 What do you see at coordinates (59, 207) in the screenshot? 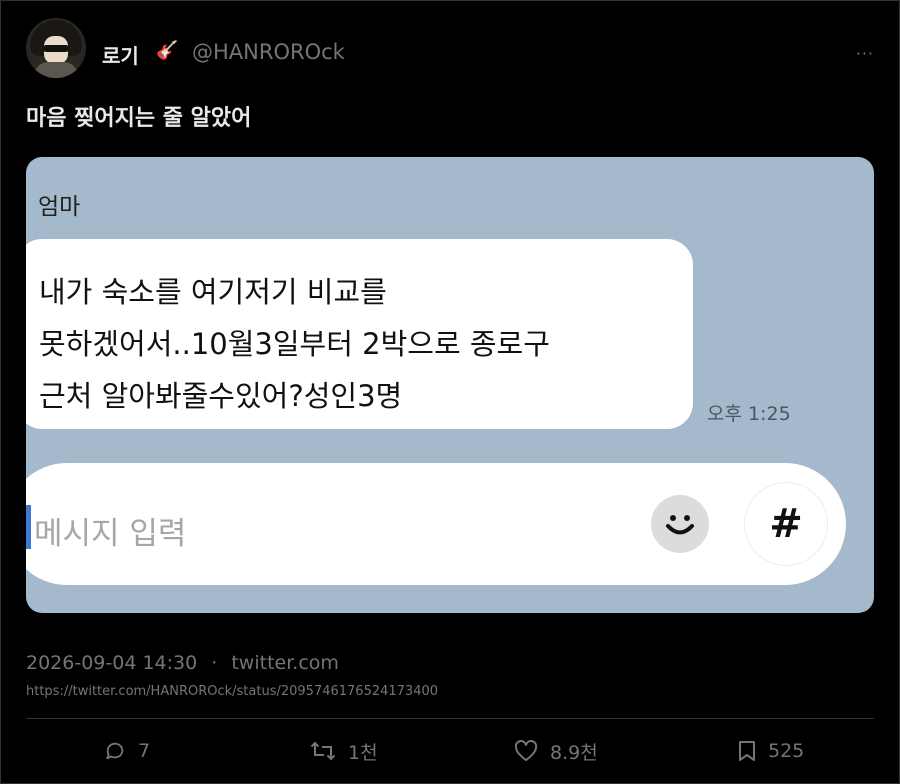
I see `chat-sender-name: 엄마` at bounding box center [59, 207].